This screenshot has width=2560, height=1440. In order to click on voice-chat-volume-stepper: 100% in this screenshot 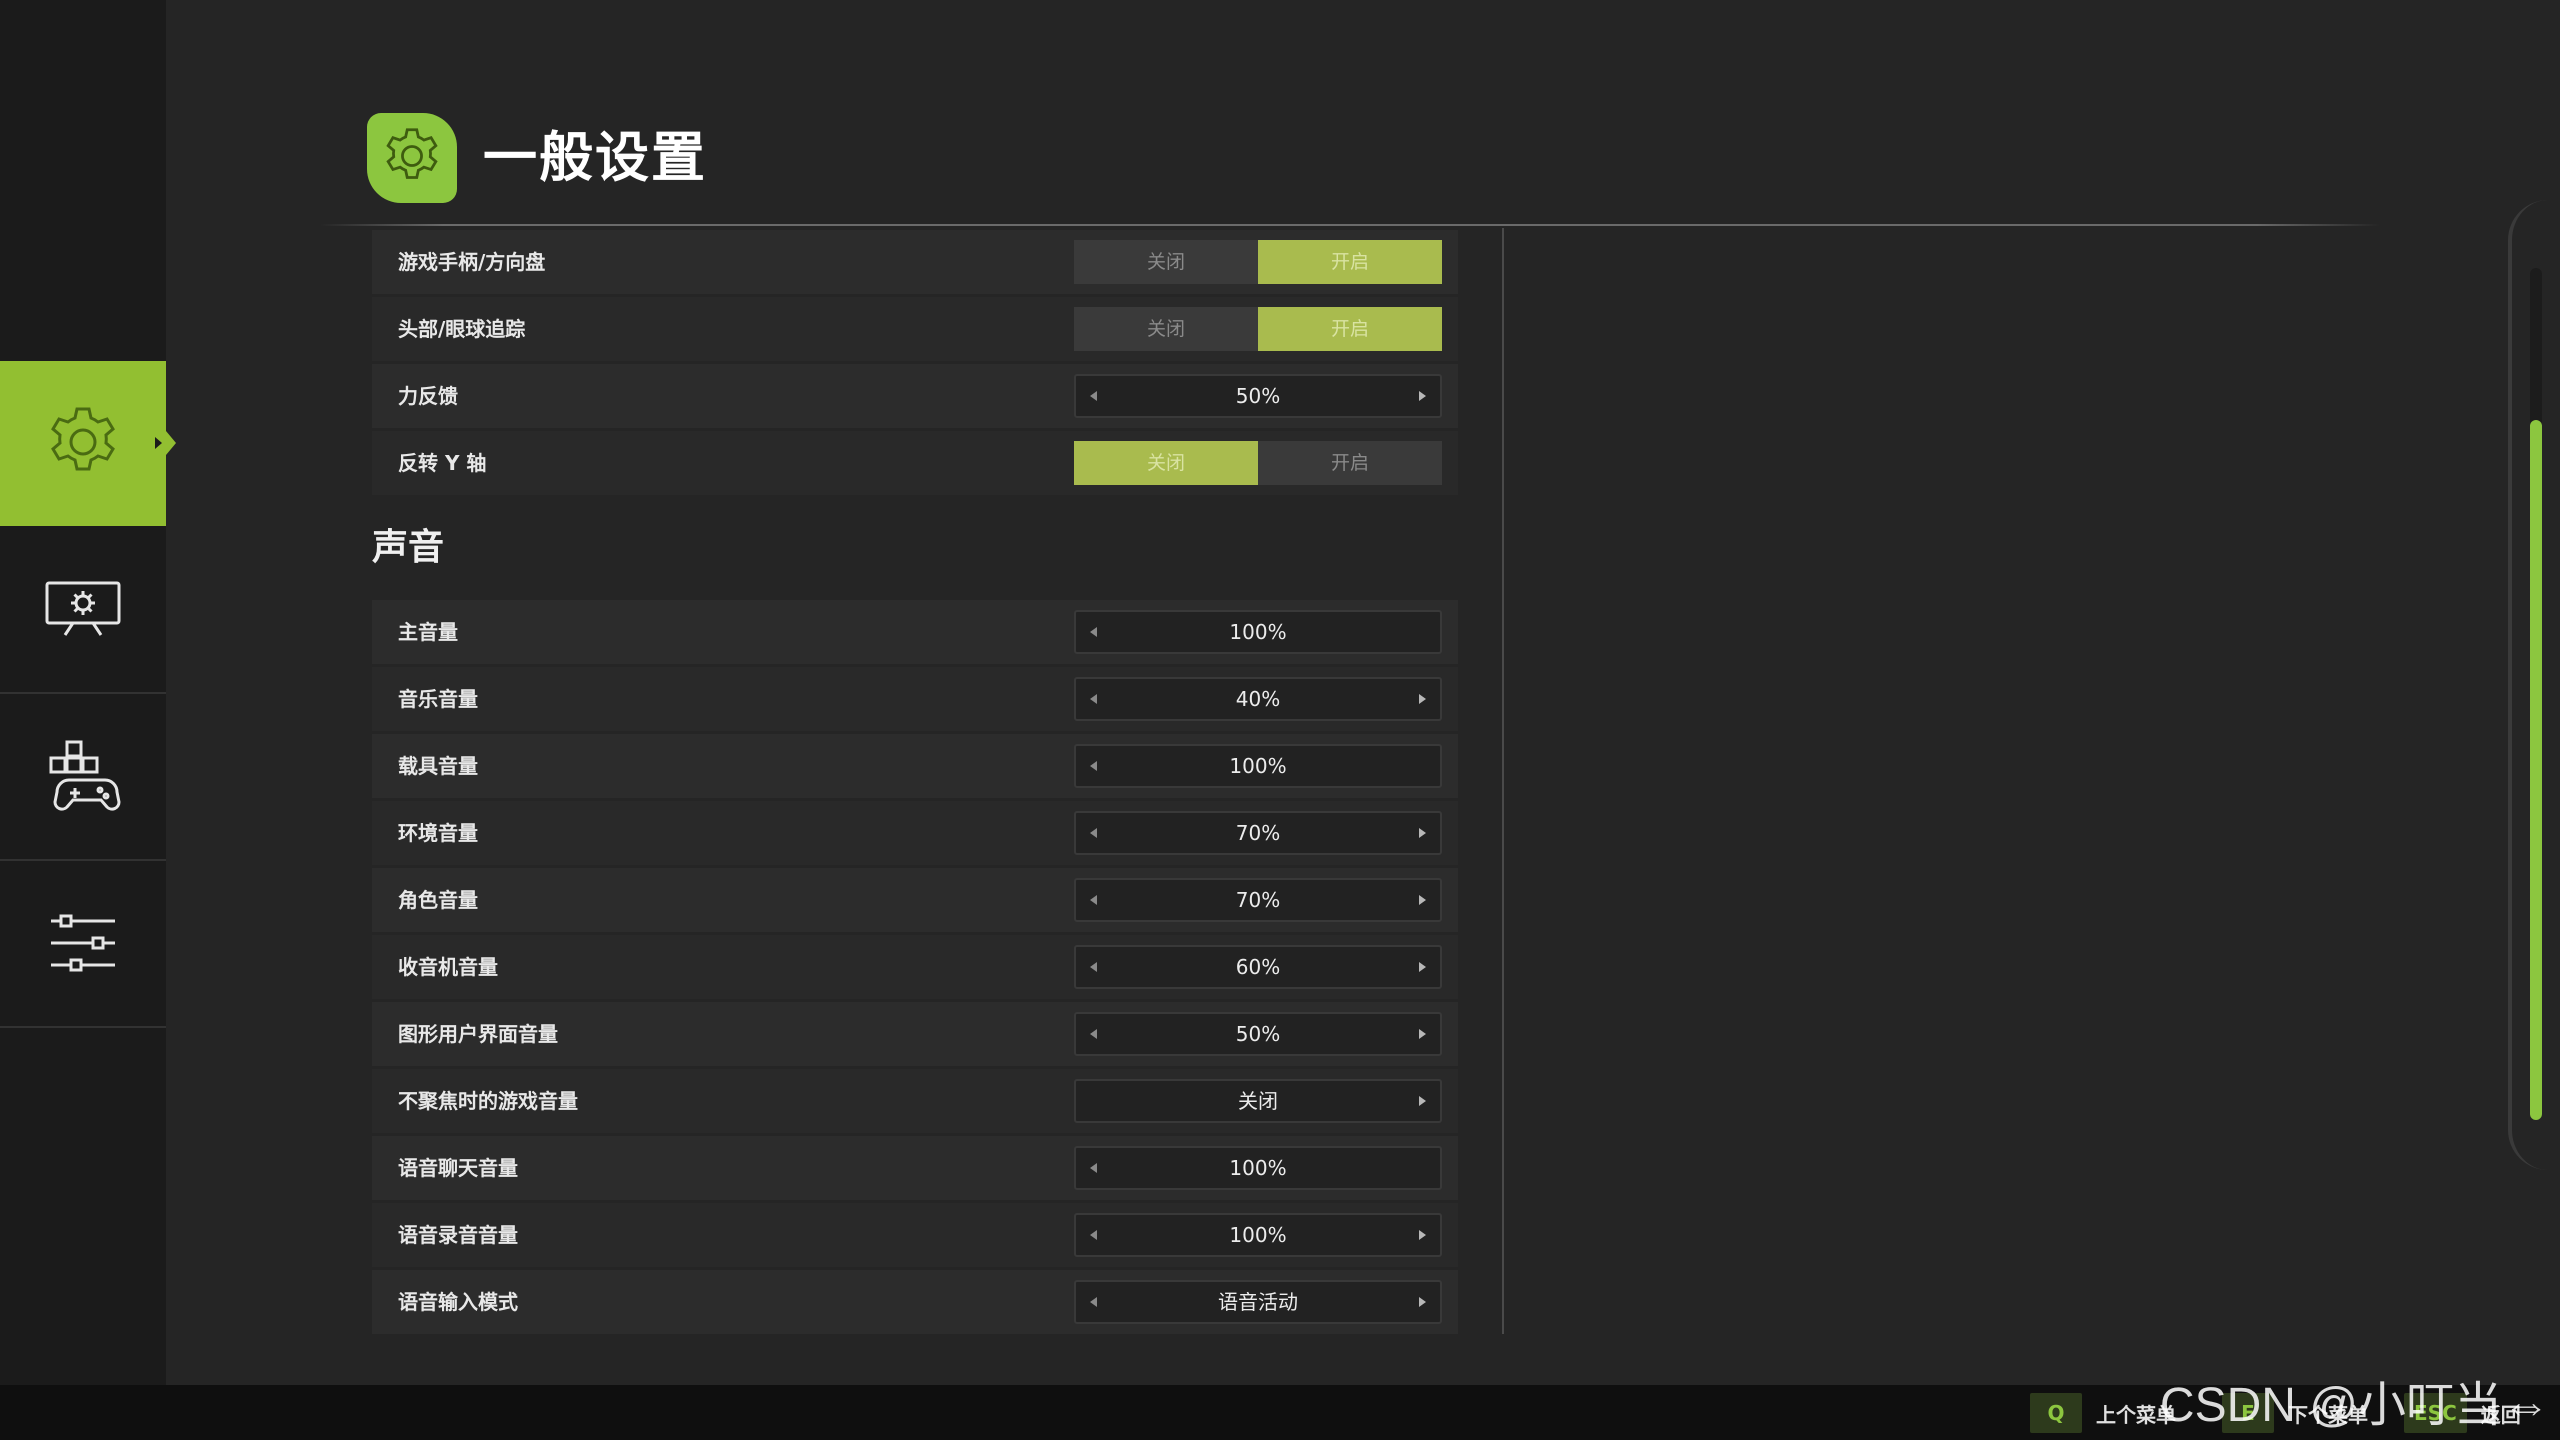, I will do `click(1258, 1168)`.